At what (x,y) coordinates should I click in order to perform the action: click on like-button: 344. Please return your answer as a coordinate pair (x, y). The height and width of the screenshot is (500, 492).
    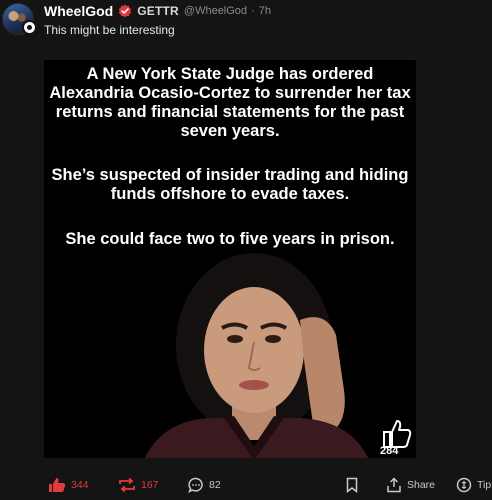
    Looking at the image, I should click on (68, 485).